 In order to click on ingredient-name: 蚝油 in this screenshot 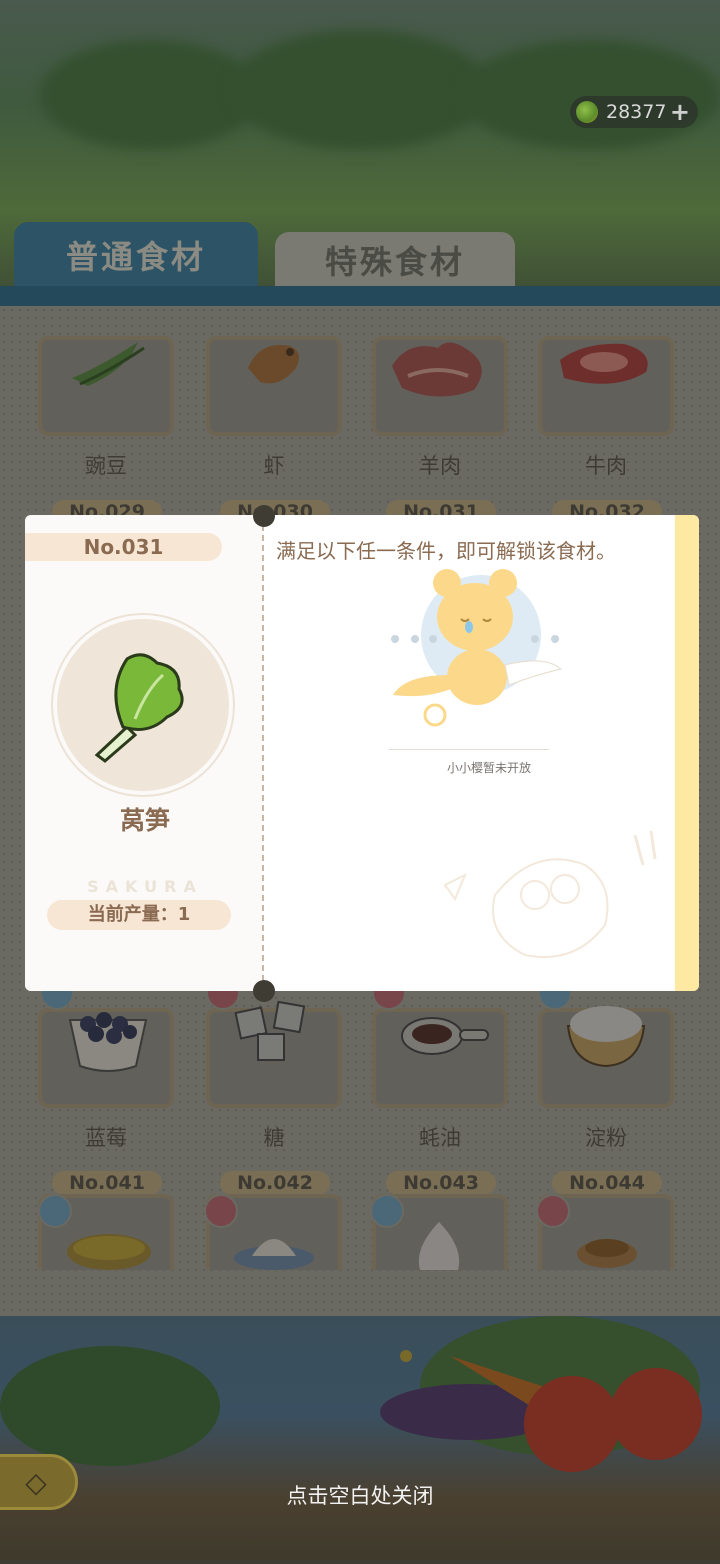, I will do `click(440, 1138)`.